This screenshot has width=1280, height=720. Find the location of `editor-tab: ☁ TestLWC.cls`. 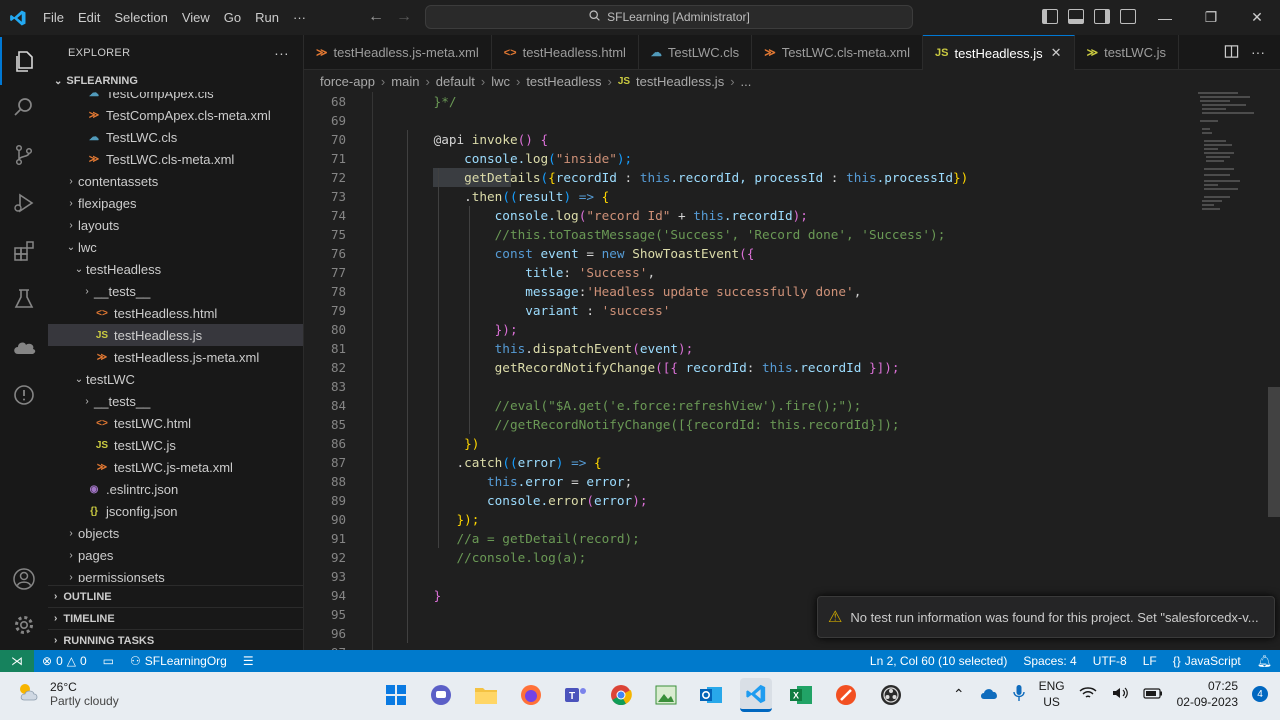

editor-tab: ☁ TestLWC.cls is located at coordinates (696, 52).